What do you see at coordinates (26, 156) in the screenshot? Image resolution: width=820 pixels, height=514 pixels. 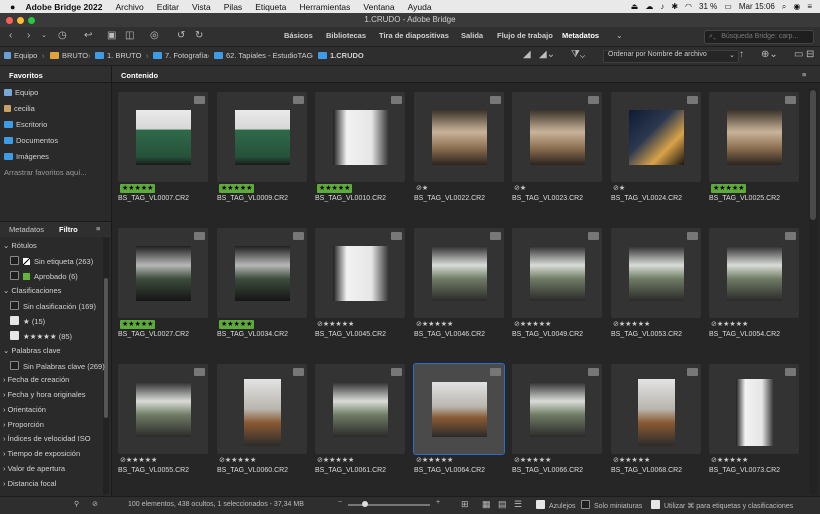 I see `favorite-imagenes: Imágenes` at bounding box center [26, 156].